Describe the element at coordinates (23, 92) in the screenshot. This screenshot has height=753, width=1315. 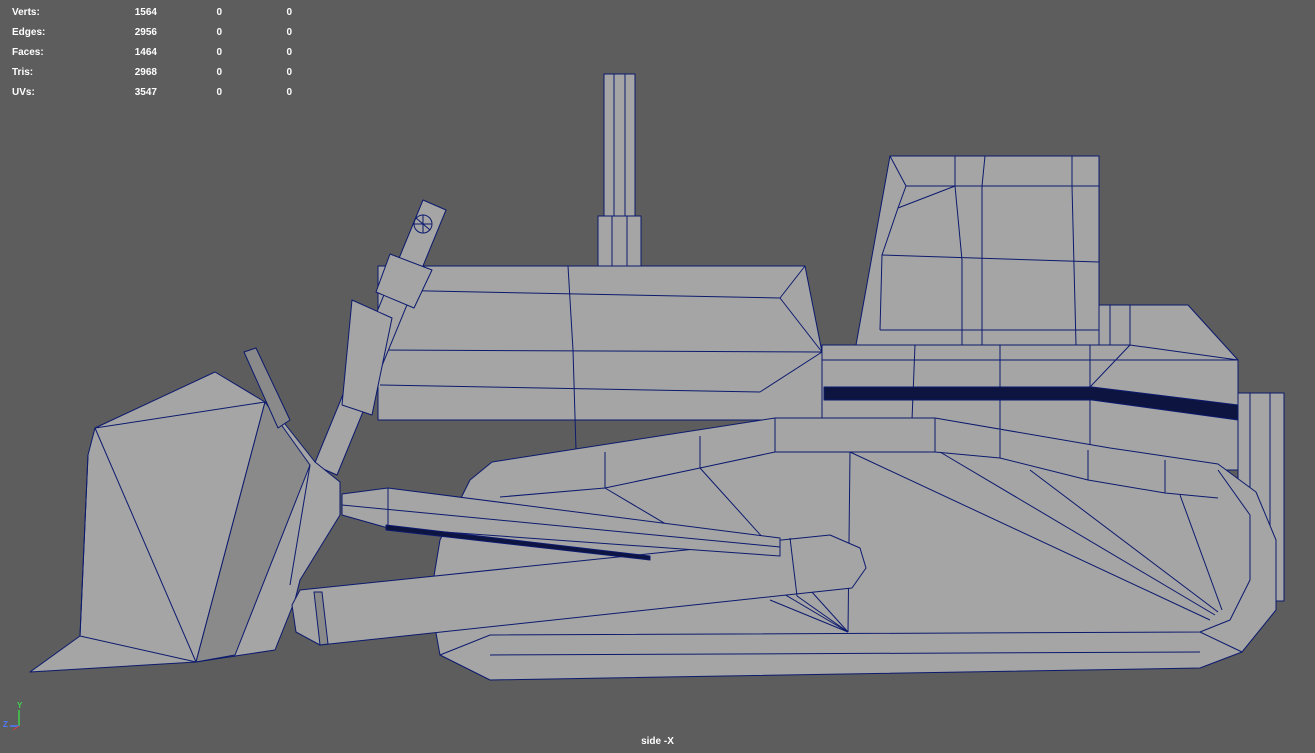
I see `hud-label: UVs:` at that location.